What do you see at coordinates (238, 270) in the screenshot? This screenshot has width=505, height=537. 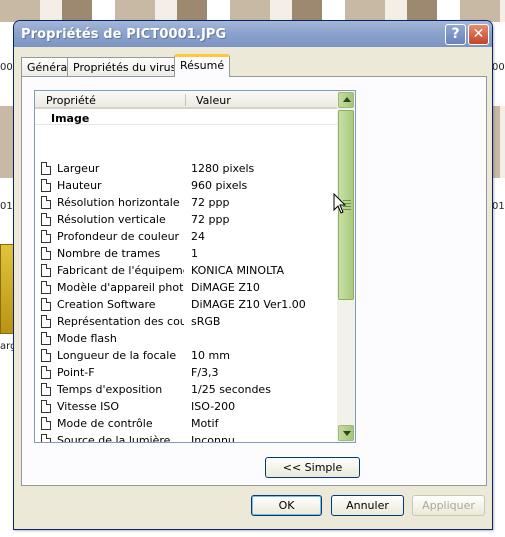 I see `property-value: KONICA MINOLTA` at bounding box center [238, 270].